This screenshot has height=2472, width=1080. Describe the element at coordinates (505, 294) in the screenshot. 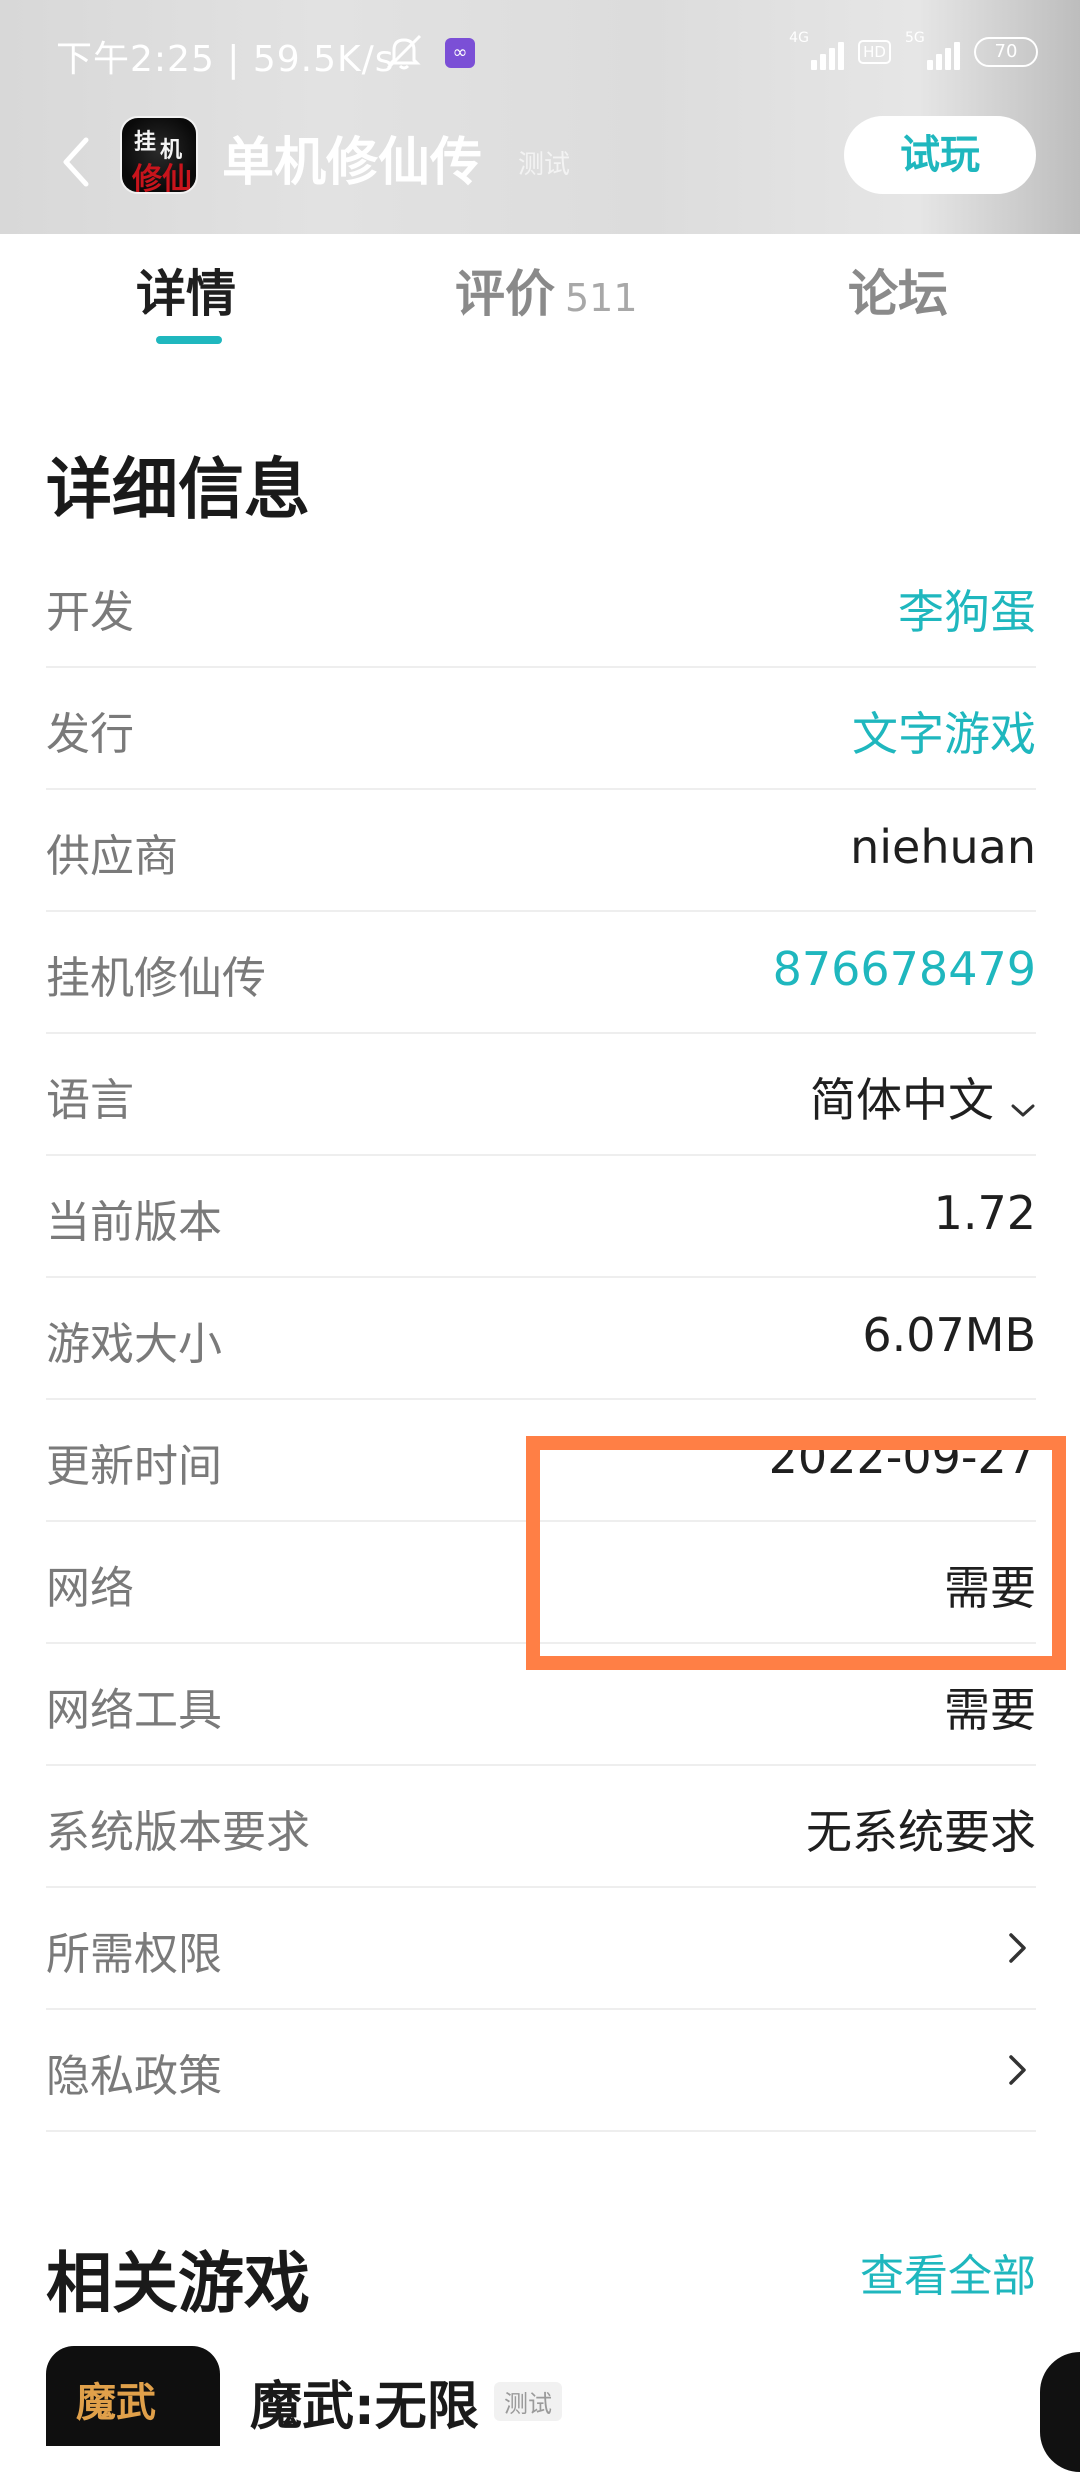

I see `tab-review-label: 评价` at that location.